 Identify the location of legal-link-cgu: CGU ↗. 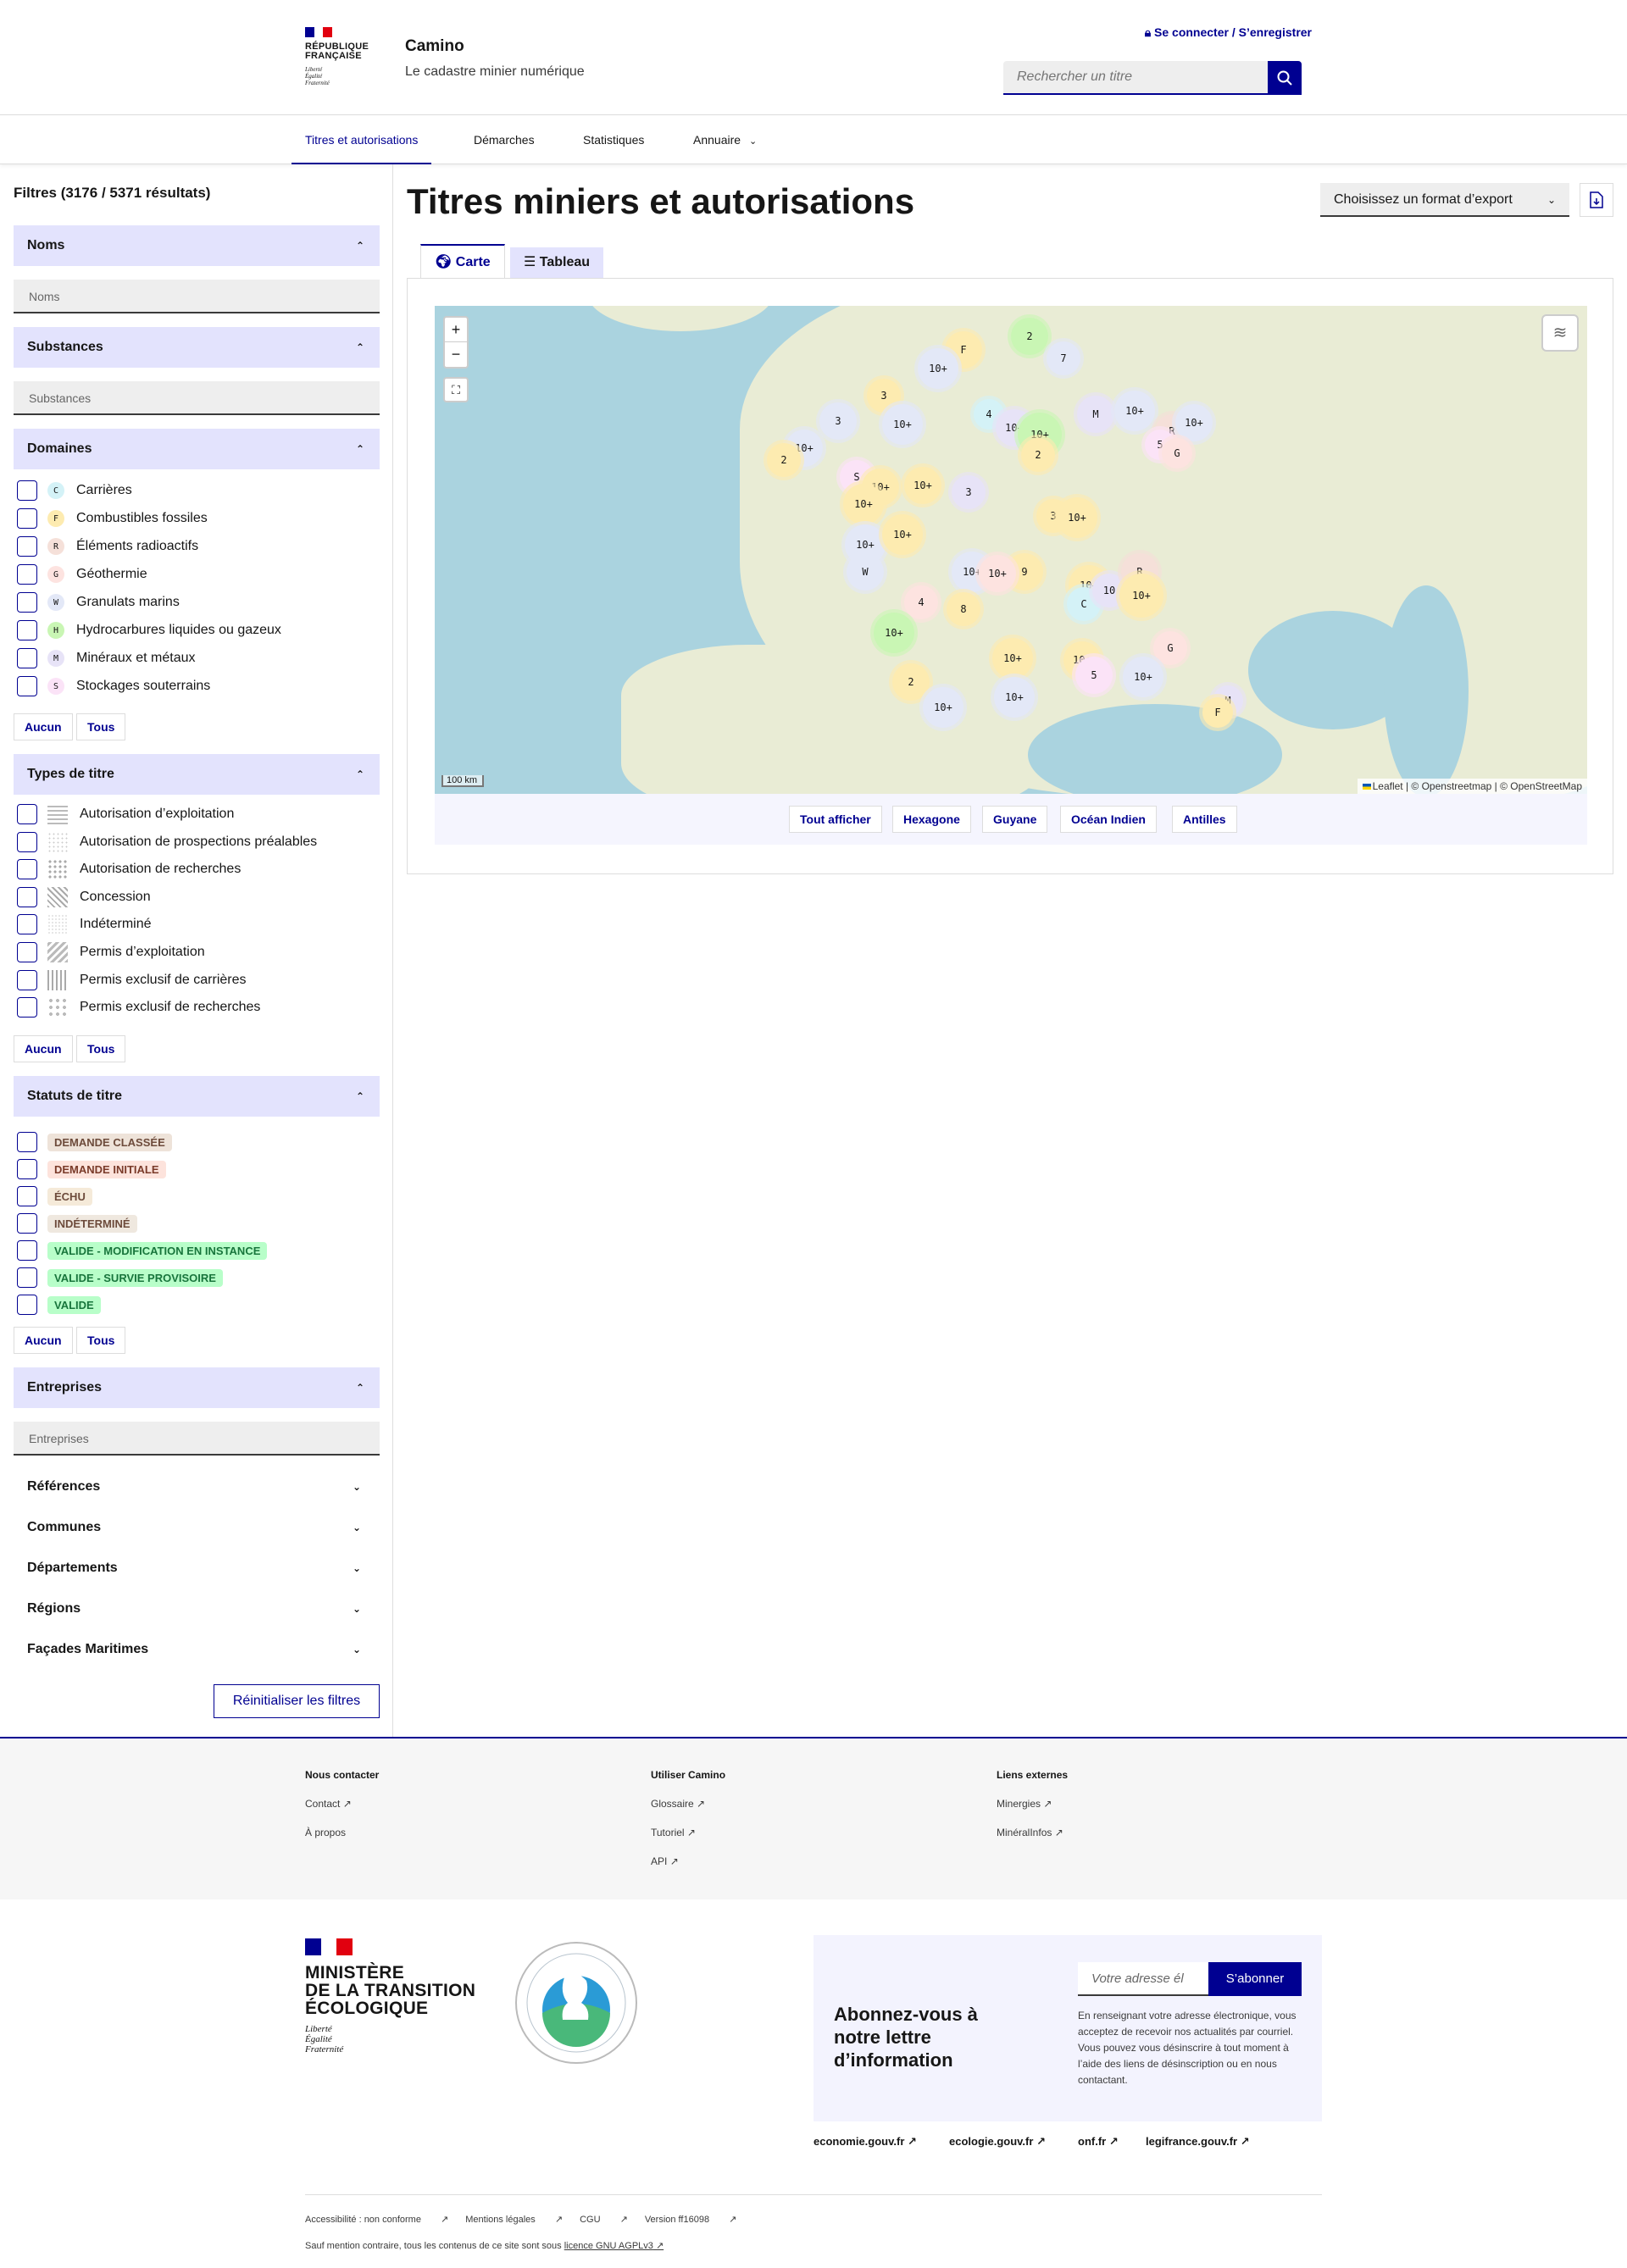
(608, 2219).